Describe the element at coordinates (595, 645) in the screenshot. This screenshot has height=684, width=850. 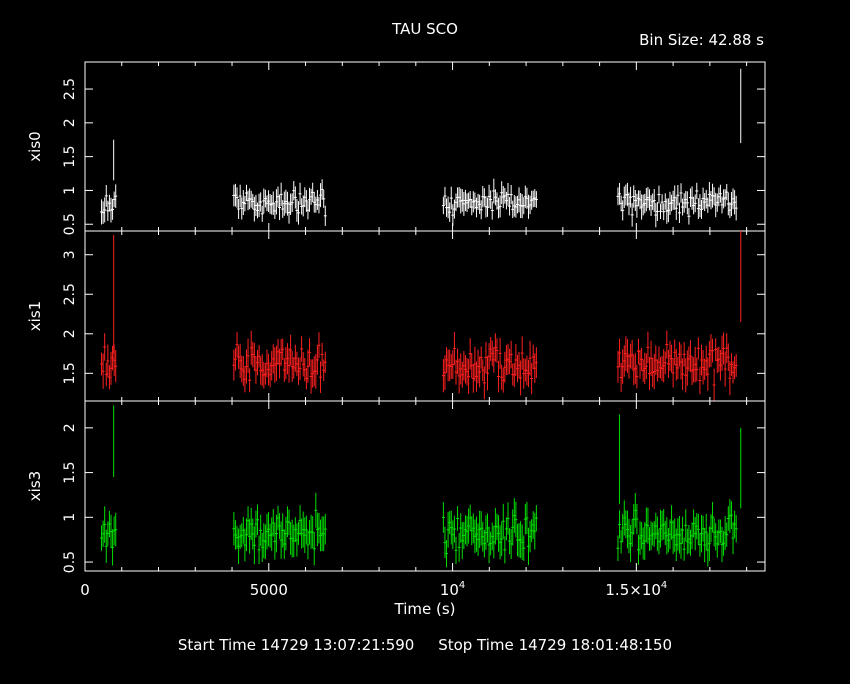
I see `stop-time-value: 14729 18:01:48:150` at that location.